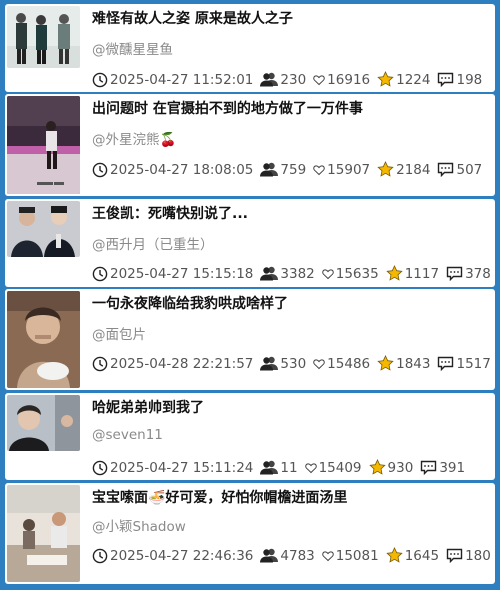 The width and height of the screenshot is (500, 590). I want to click on post-likes: 16916, so click(341, 80).